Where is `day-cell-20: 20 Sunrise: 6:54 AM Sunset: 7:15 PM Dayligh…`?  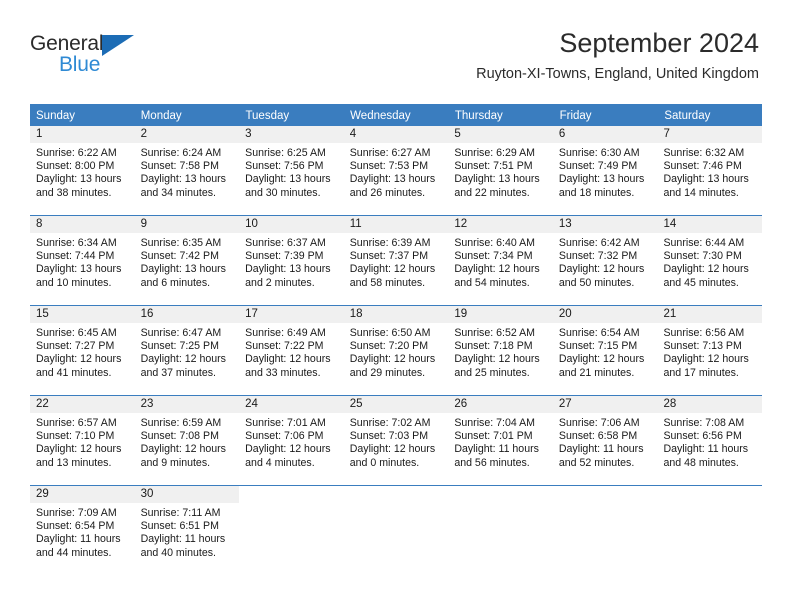 day-cell-20: 20 Sunrise: 6:54 AM Sunset: 7:15 PM Dayligh… is located at coordinates (605, 350).